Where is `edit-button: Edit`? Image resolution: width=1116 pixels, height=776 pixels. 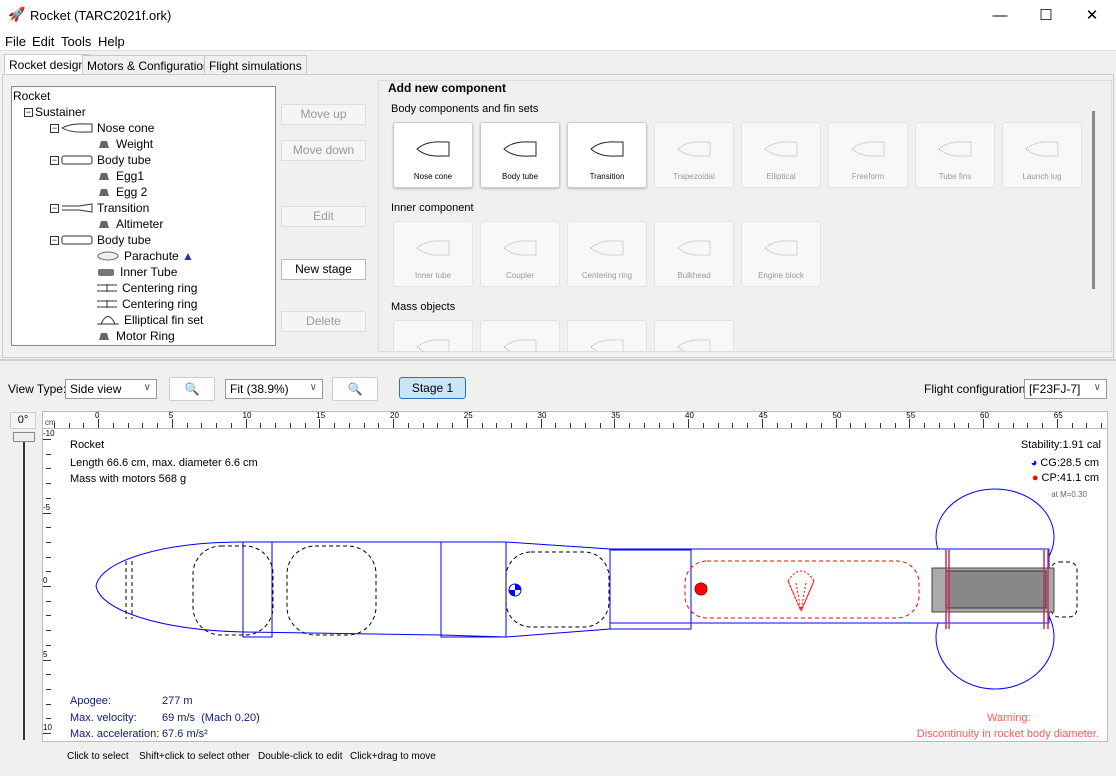
edit-button: Edit is located at coordinates (323, 216).